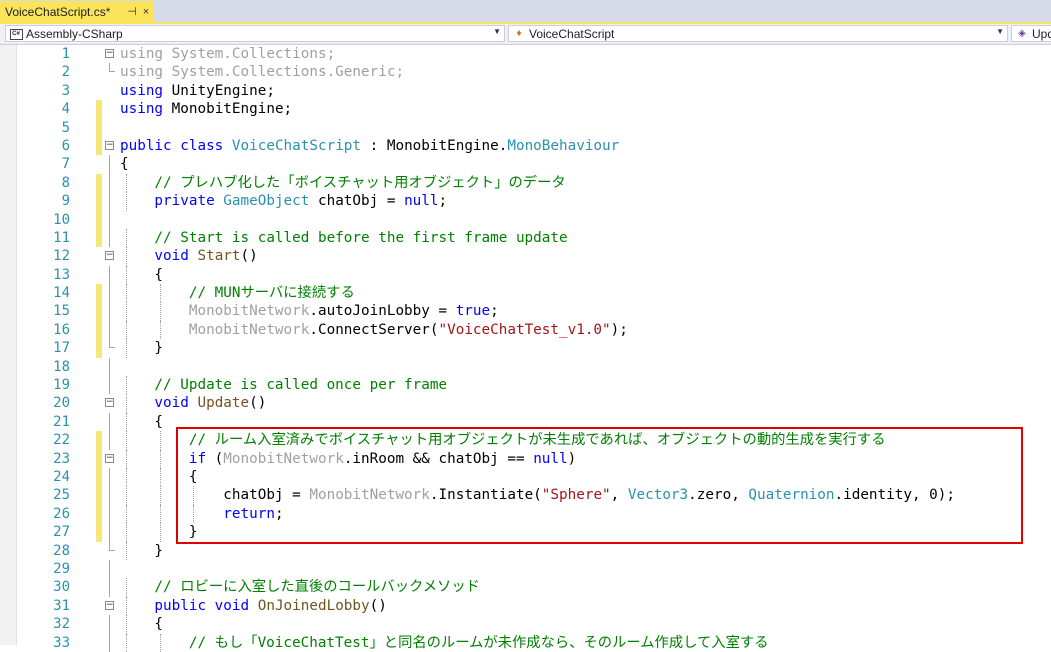  What do you see at coordinates (1041, 33) in the screenshot?
I see `member-dropdown-value: Upd` at bounding box center [1041, 33].